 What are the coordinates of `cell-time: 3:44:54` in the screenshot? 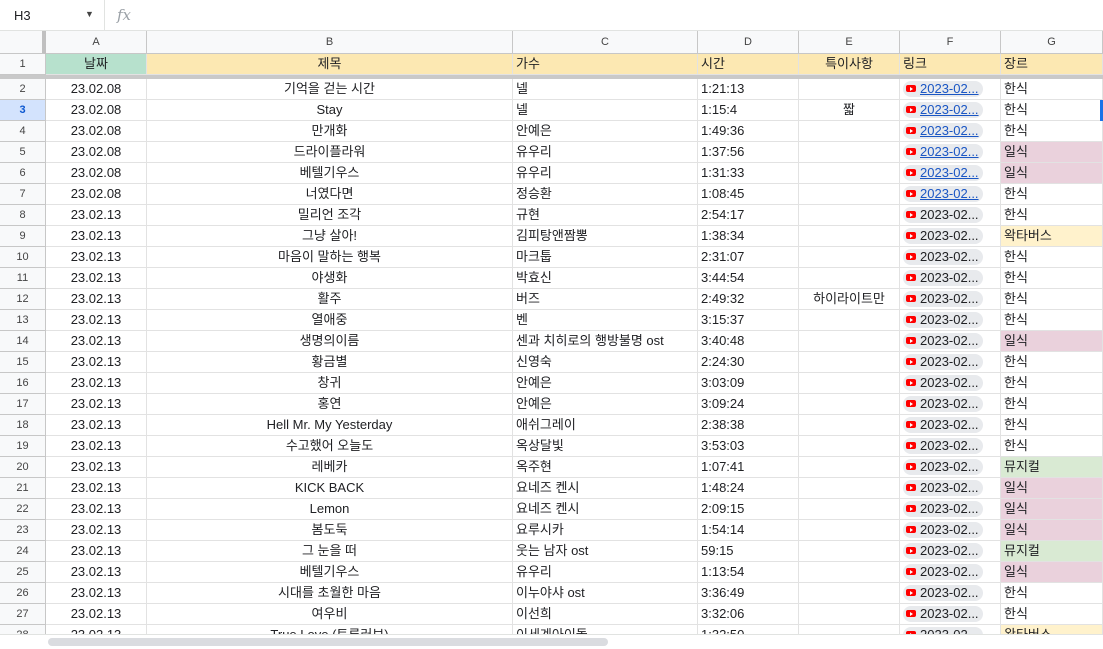 It's located at (748, 278).